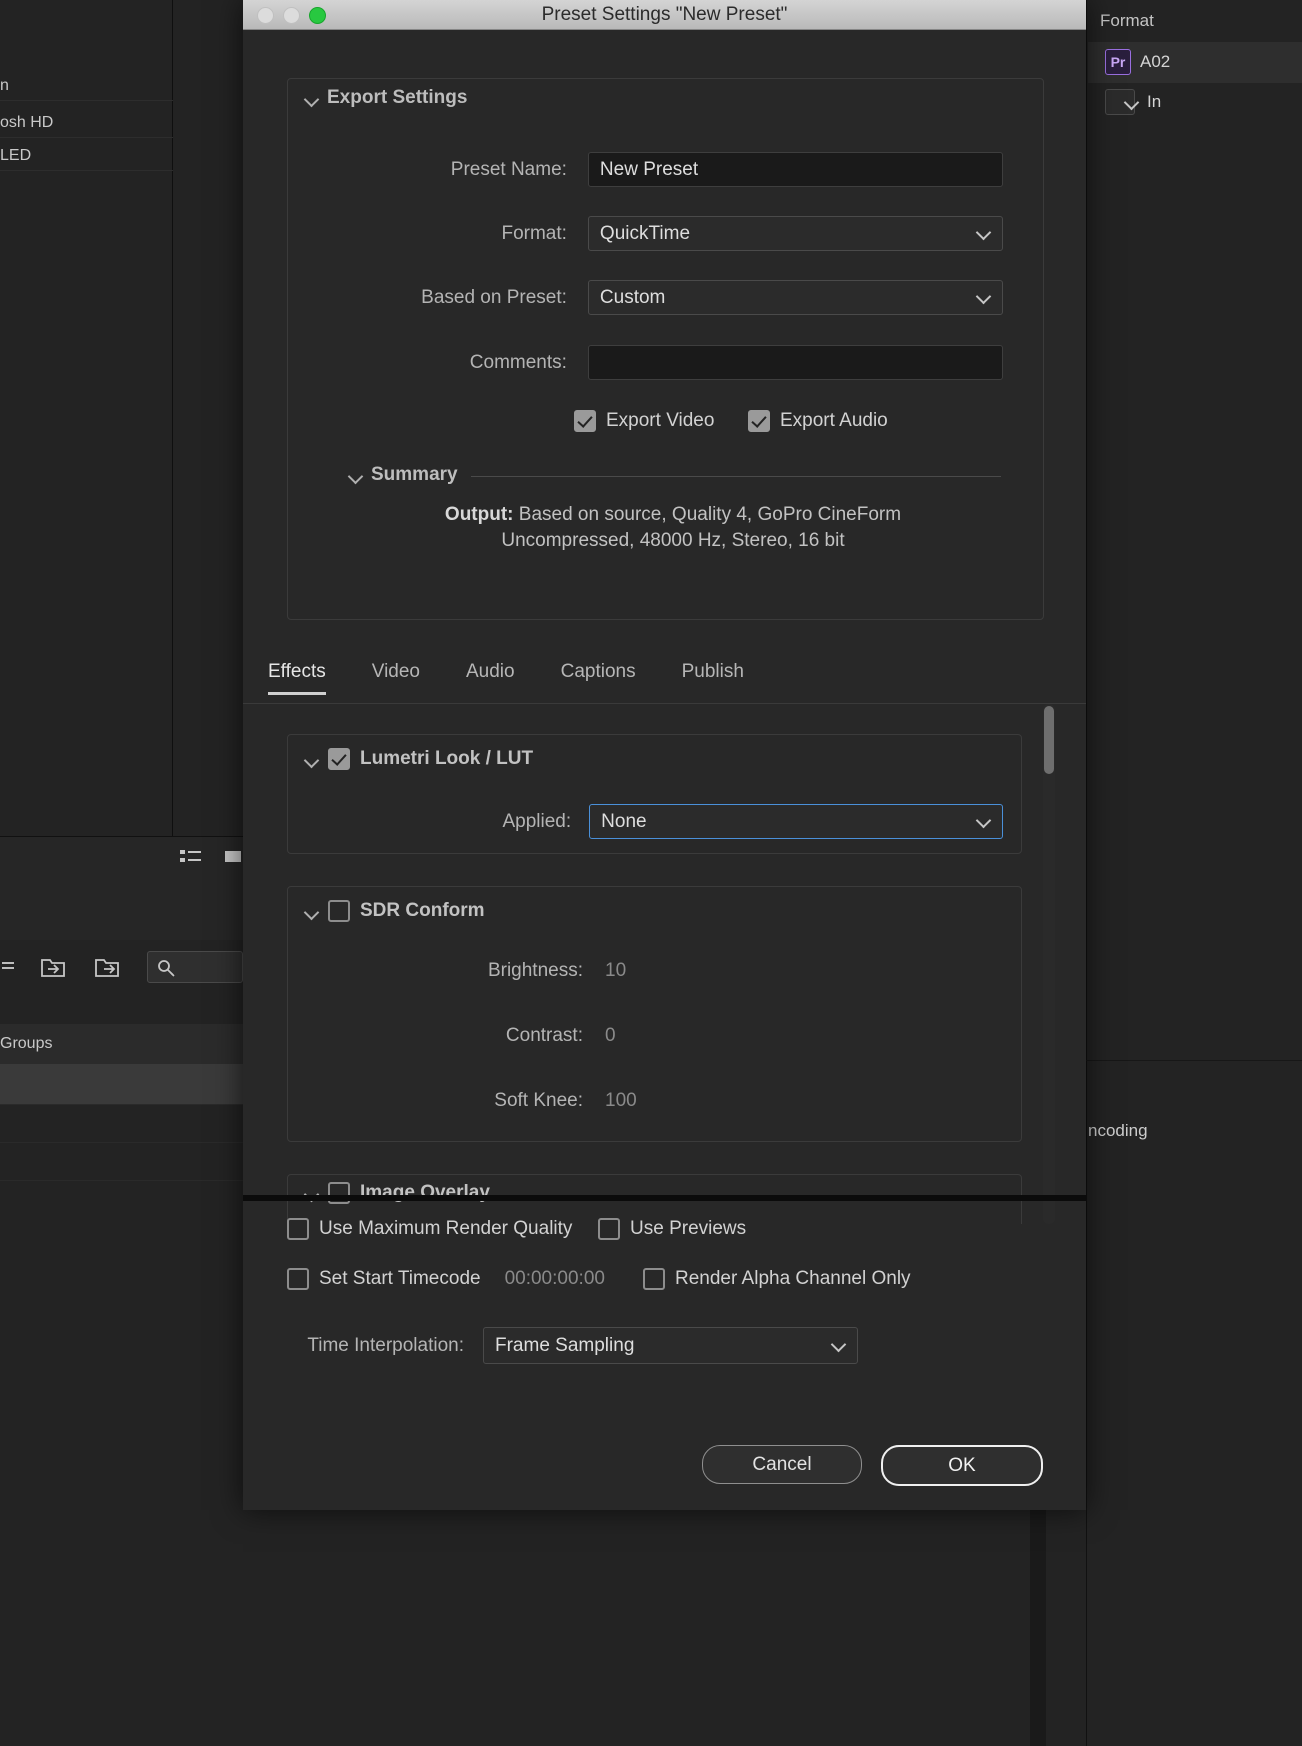 The width and height of the screenshot is (1302, 1746). I want to click on export-video-checkbox, so click(585, 421).